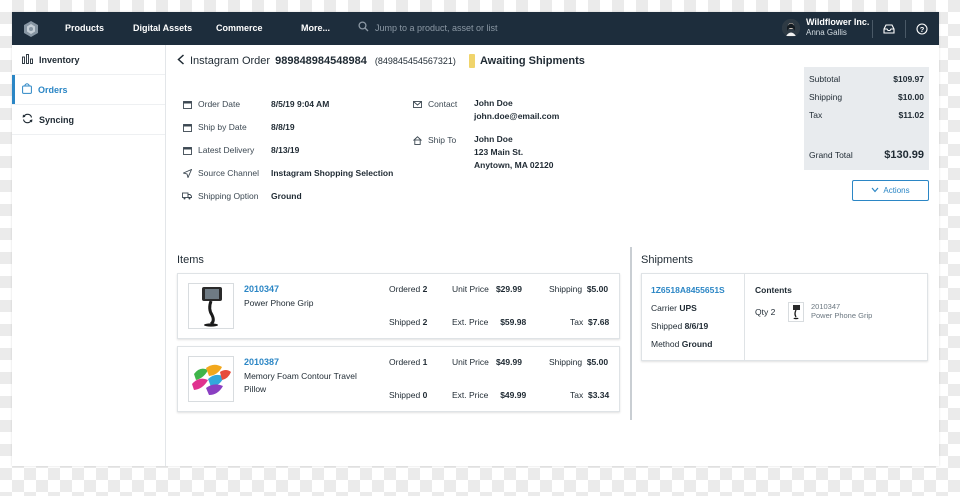 The width and height of the screenshot is (960, 496). Describe the element at coordinates (471, 61) in the screenshot. I see `status-indicator` at that location.